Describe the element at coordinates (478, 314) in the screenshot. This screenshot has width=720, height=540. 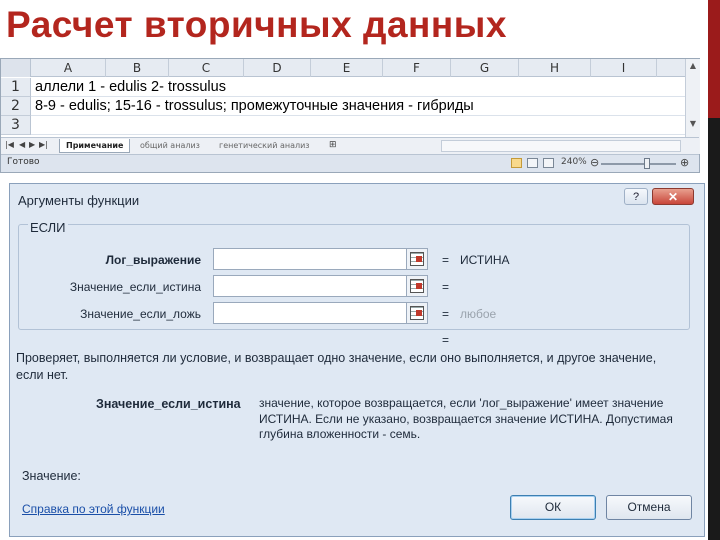
I see `arg-result: любое` at that location.